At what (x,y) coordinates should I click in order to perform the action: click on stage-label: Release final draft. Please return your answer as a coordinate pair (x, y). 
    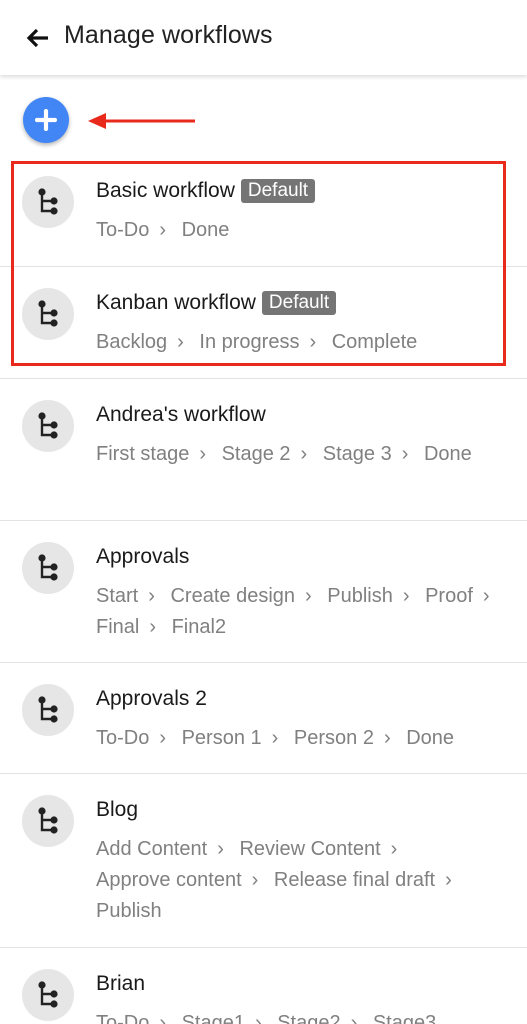
    Looking at the image, I should click on (354, 880).